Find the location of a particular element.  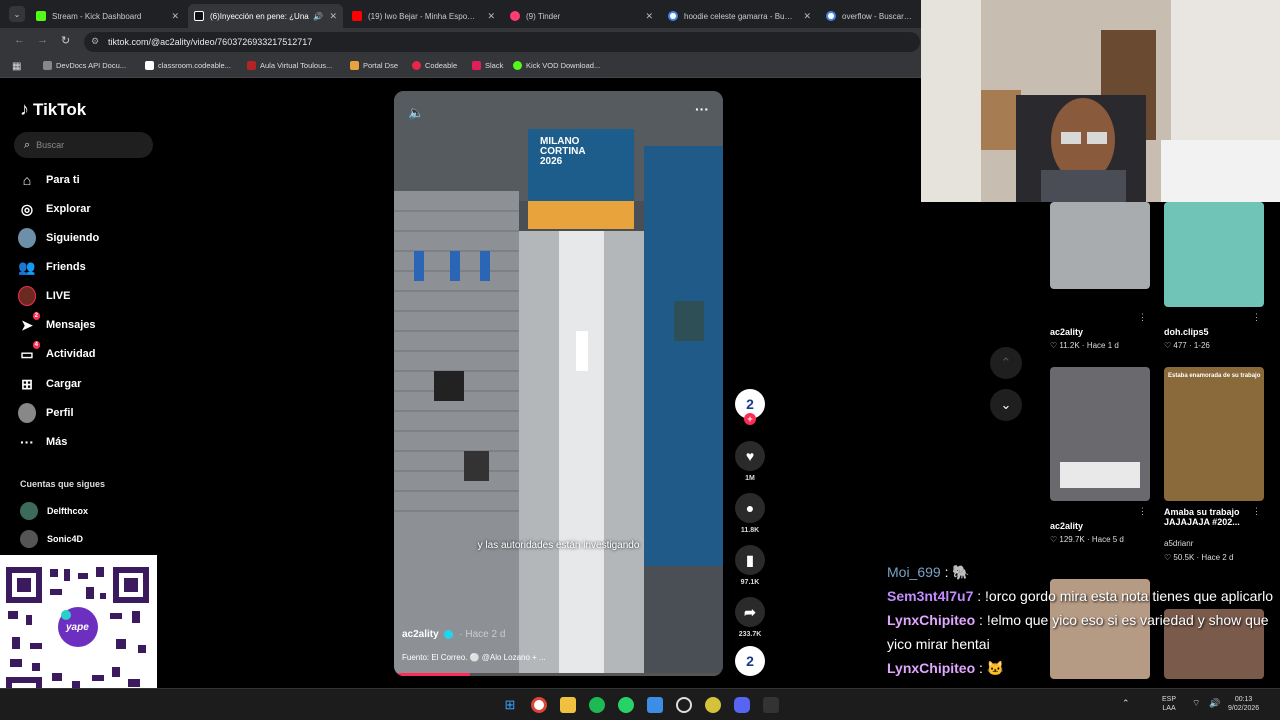

language-indicator: ESP LAA is located at coordinates (1169, 704).